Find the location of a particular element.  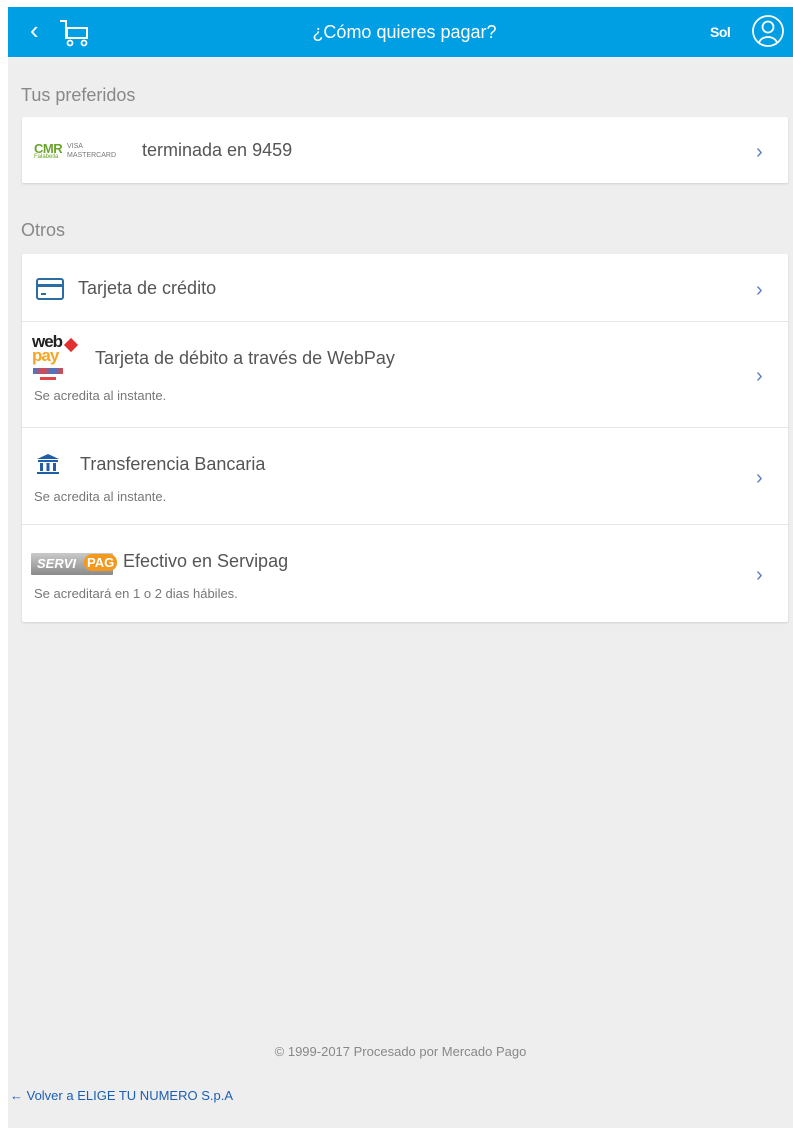

webpay-logo-pay-text: pay is located at coordinates (45, 355).